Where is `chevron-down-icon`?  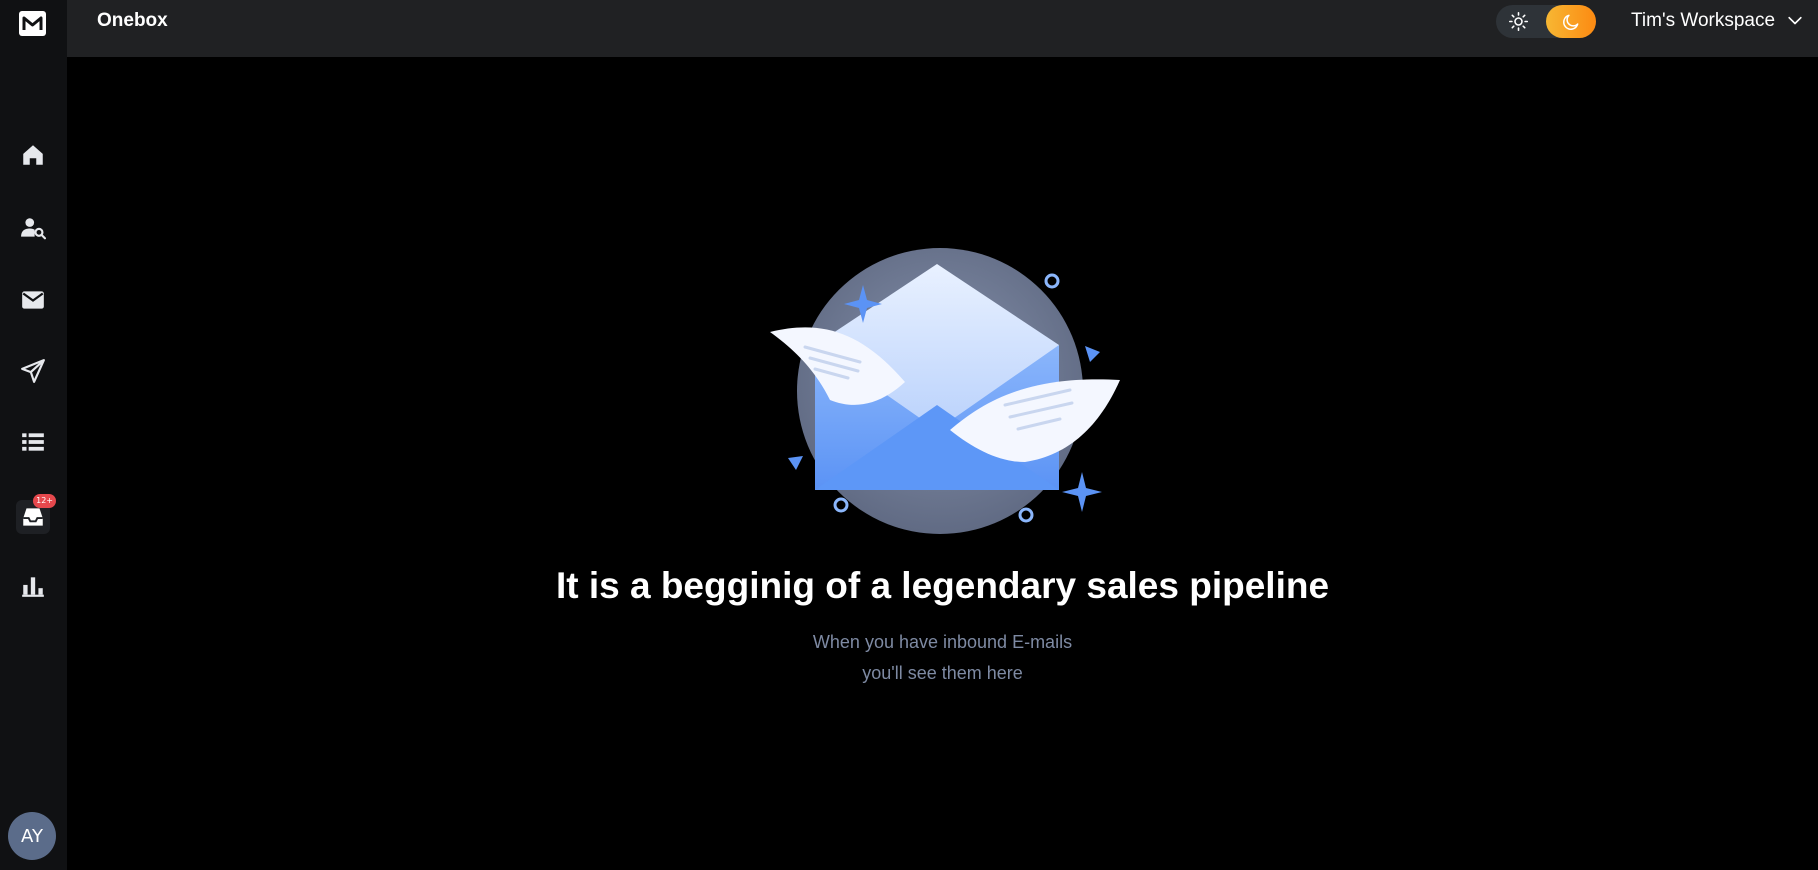
chevron-down-icon is located at coordinates (1795, 20).